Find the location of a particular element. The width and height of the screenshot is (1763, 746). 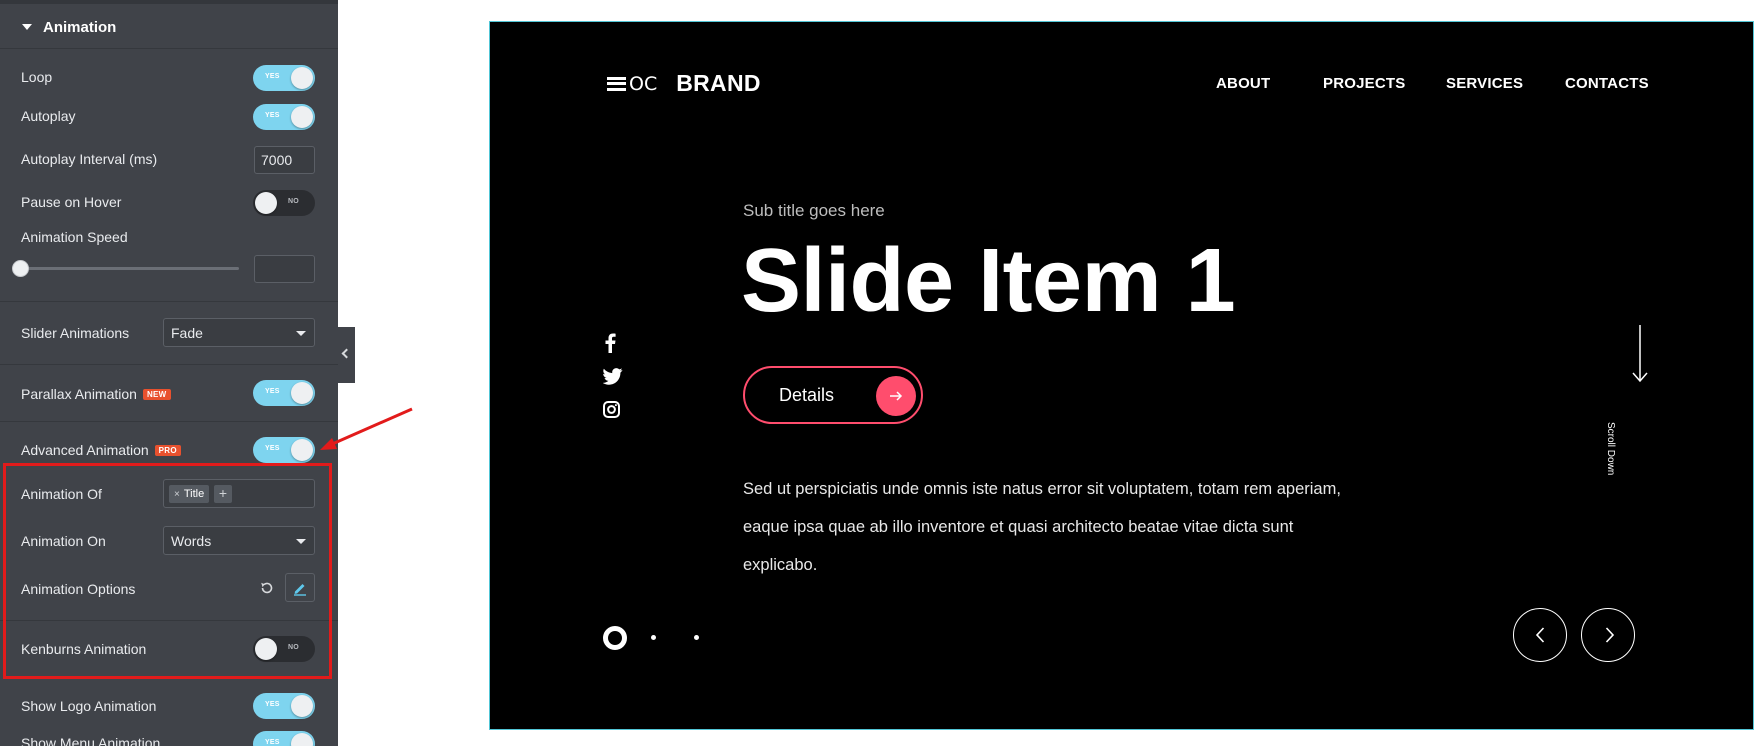

twitter-icon is located at coordinates (613, 376).